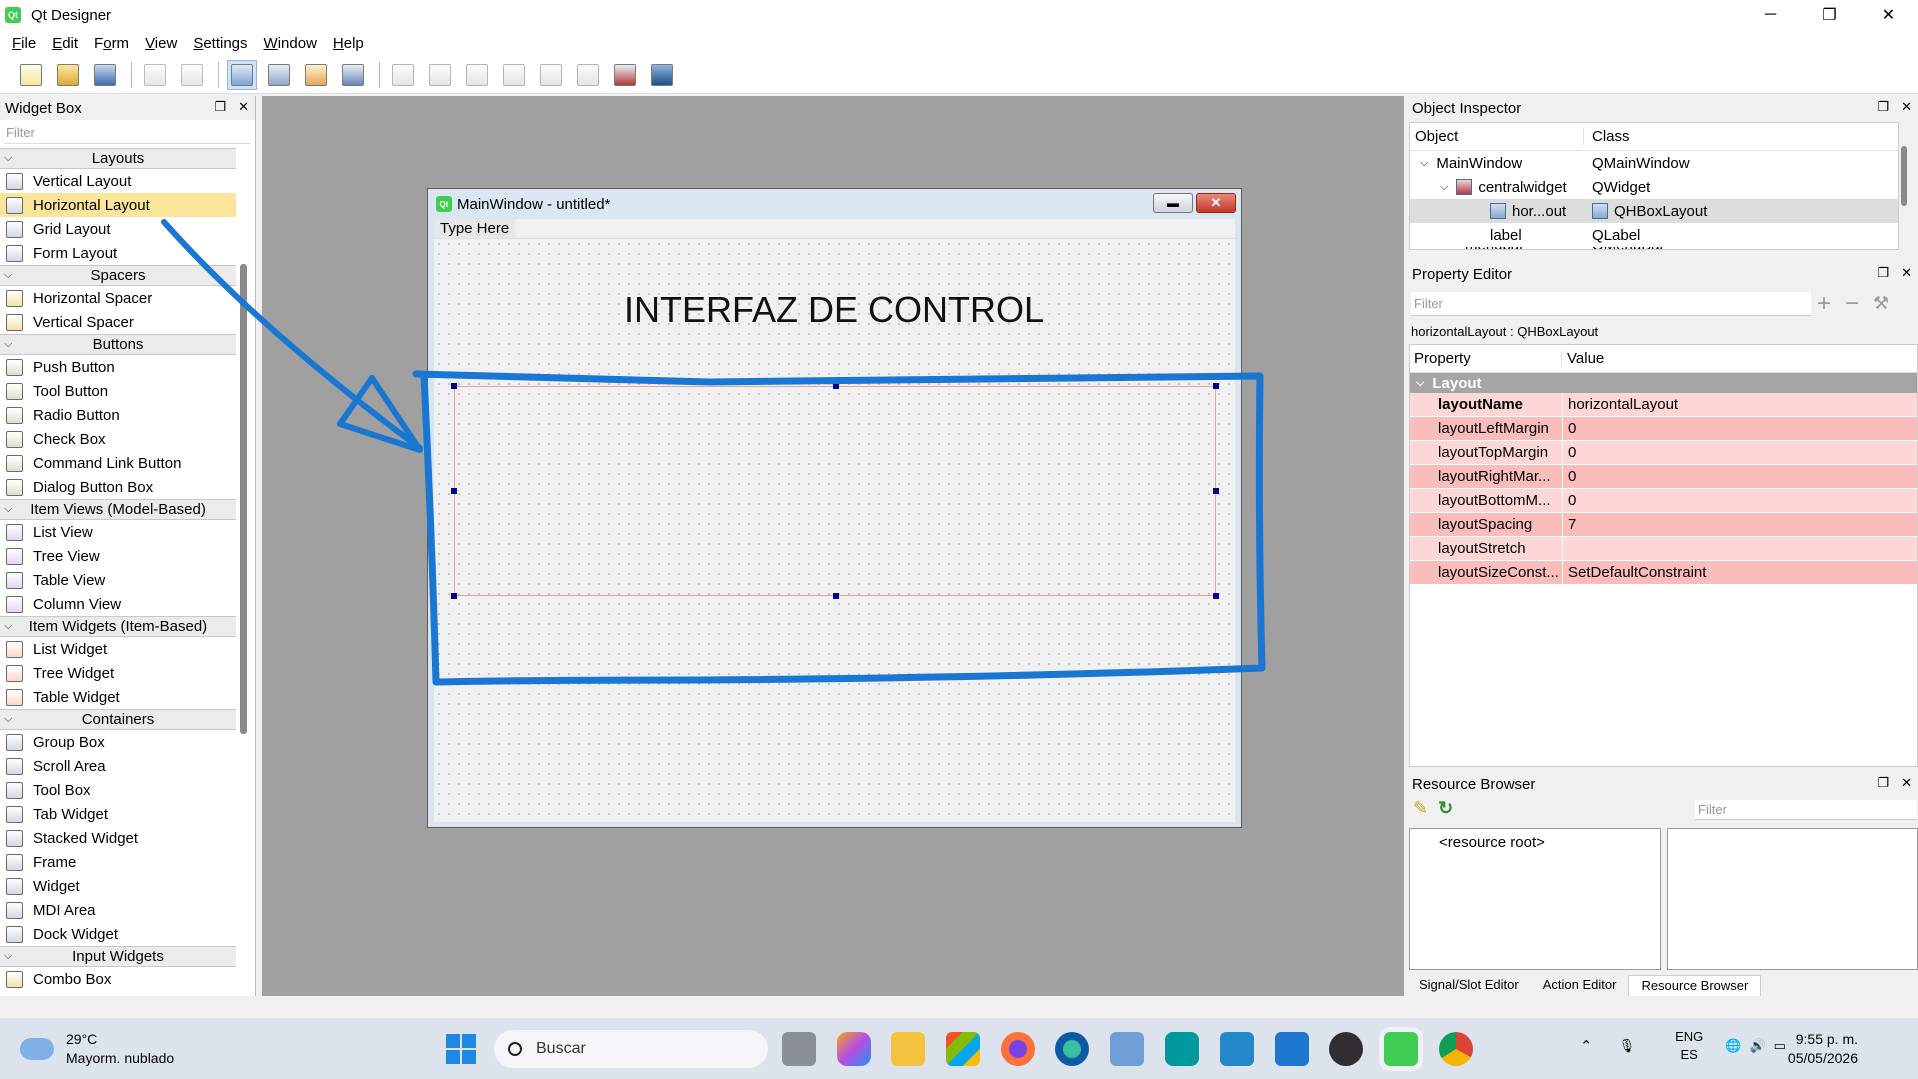 This screenshot has height=1079, width=1918. I want to click on tree-row: ⌵ MainWindow QMainWindow, so click(1654, 163).